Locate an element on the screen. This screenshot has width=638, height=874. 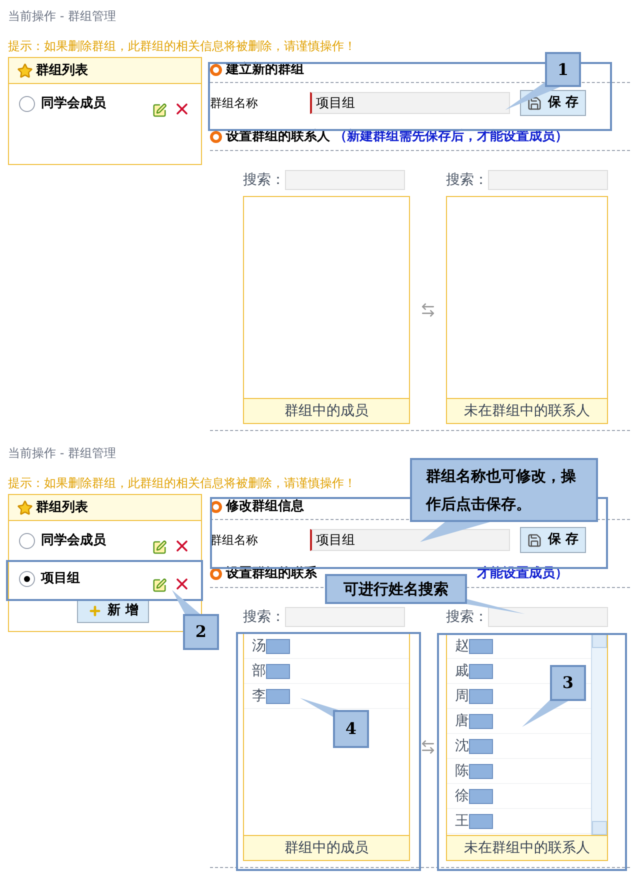
list-item: 王 is located at coordinates (519, 821).